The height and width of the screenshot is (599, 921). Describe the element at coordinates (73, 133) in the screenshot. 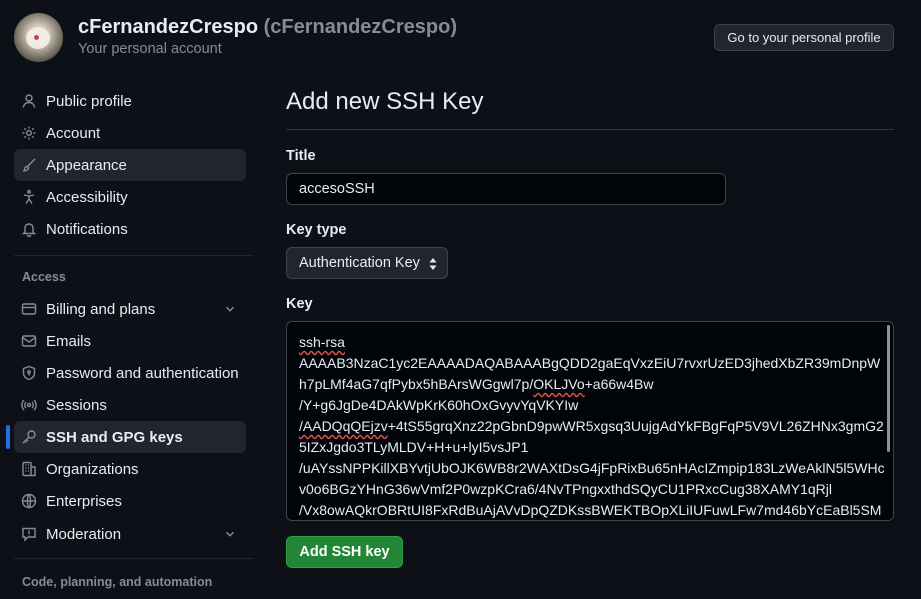

I see `sidebar-item-label: Account` at that location.